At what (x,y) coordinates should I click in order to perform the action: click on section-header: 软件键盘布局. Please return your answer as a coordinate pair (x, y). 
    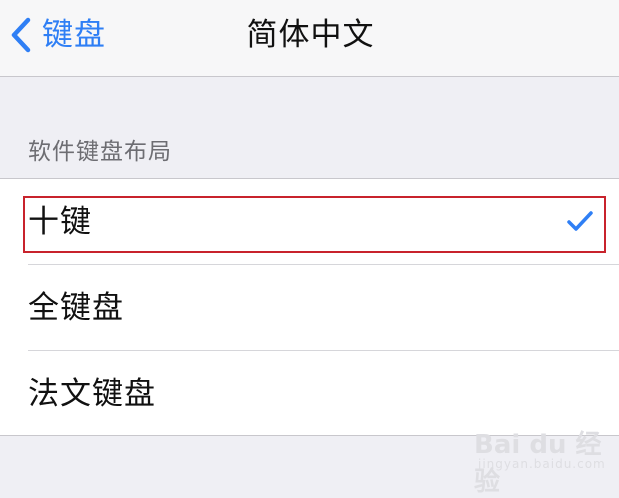
    Looking at the image, I should click on (100, 152).